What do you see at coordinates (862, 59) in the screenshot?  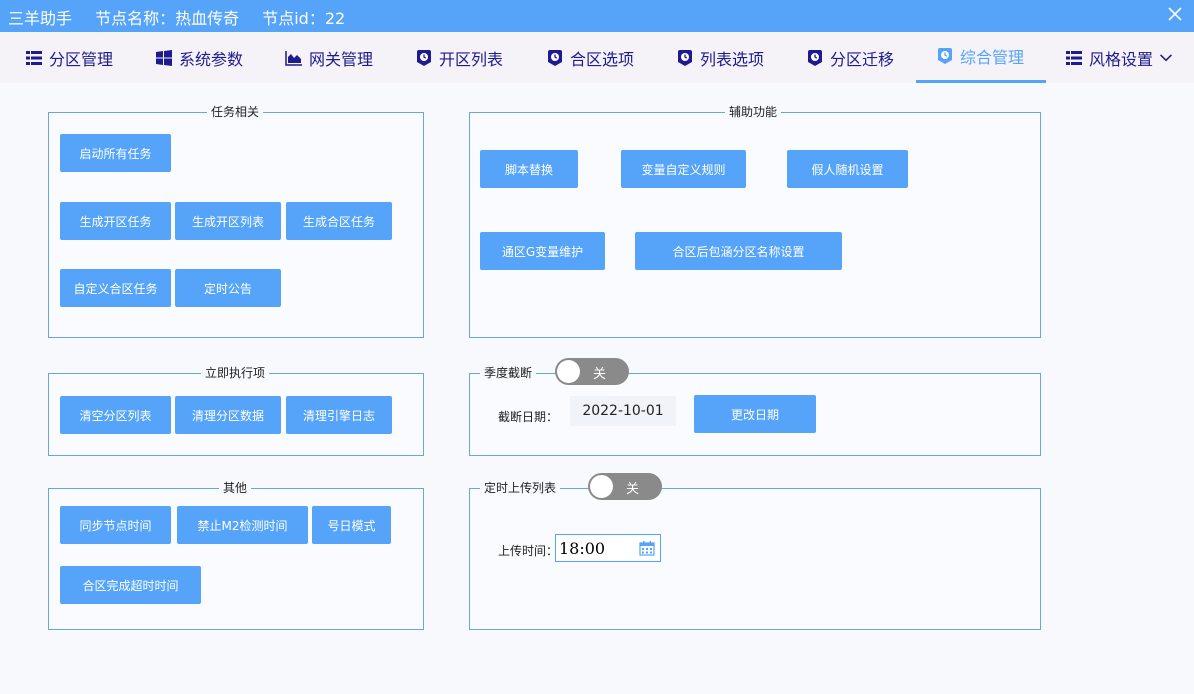 I see `tab-label: 分区迁移` at bounding box center [862, 59].